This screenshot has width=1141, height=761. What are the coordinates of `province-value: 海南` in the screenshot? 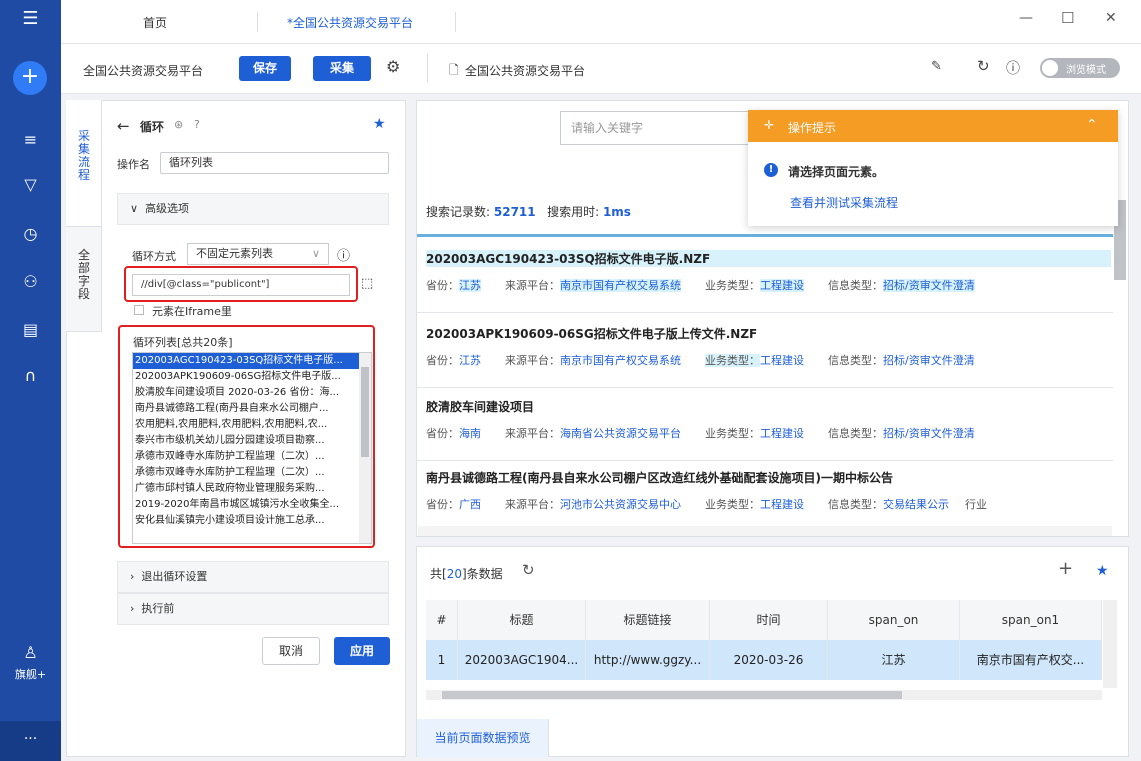 It's located at (470, 433).